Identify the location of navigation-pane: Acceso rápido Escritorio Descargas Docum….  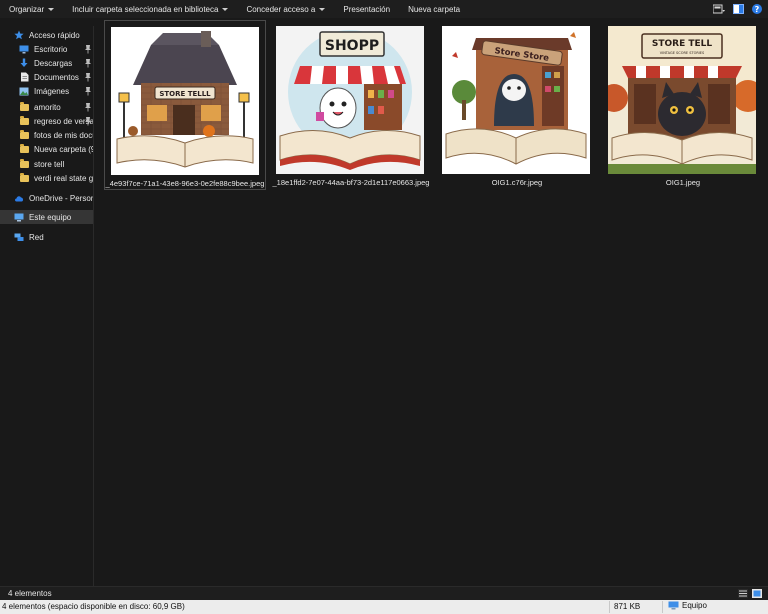
(47, 306).